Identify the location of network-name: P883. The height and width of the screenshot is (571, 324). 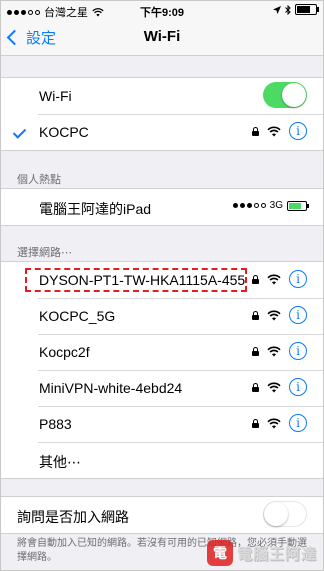
(55, 424).